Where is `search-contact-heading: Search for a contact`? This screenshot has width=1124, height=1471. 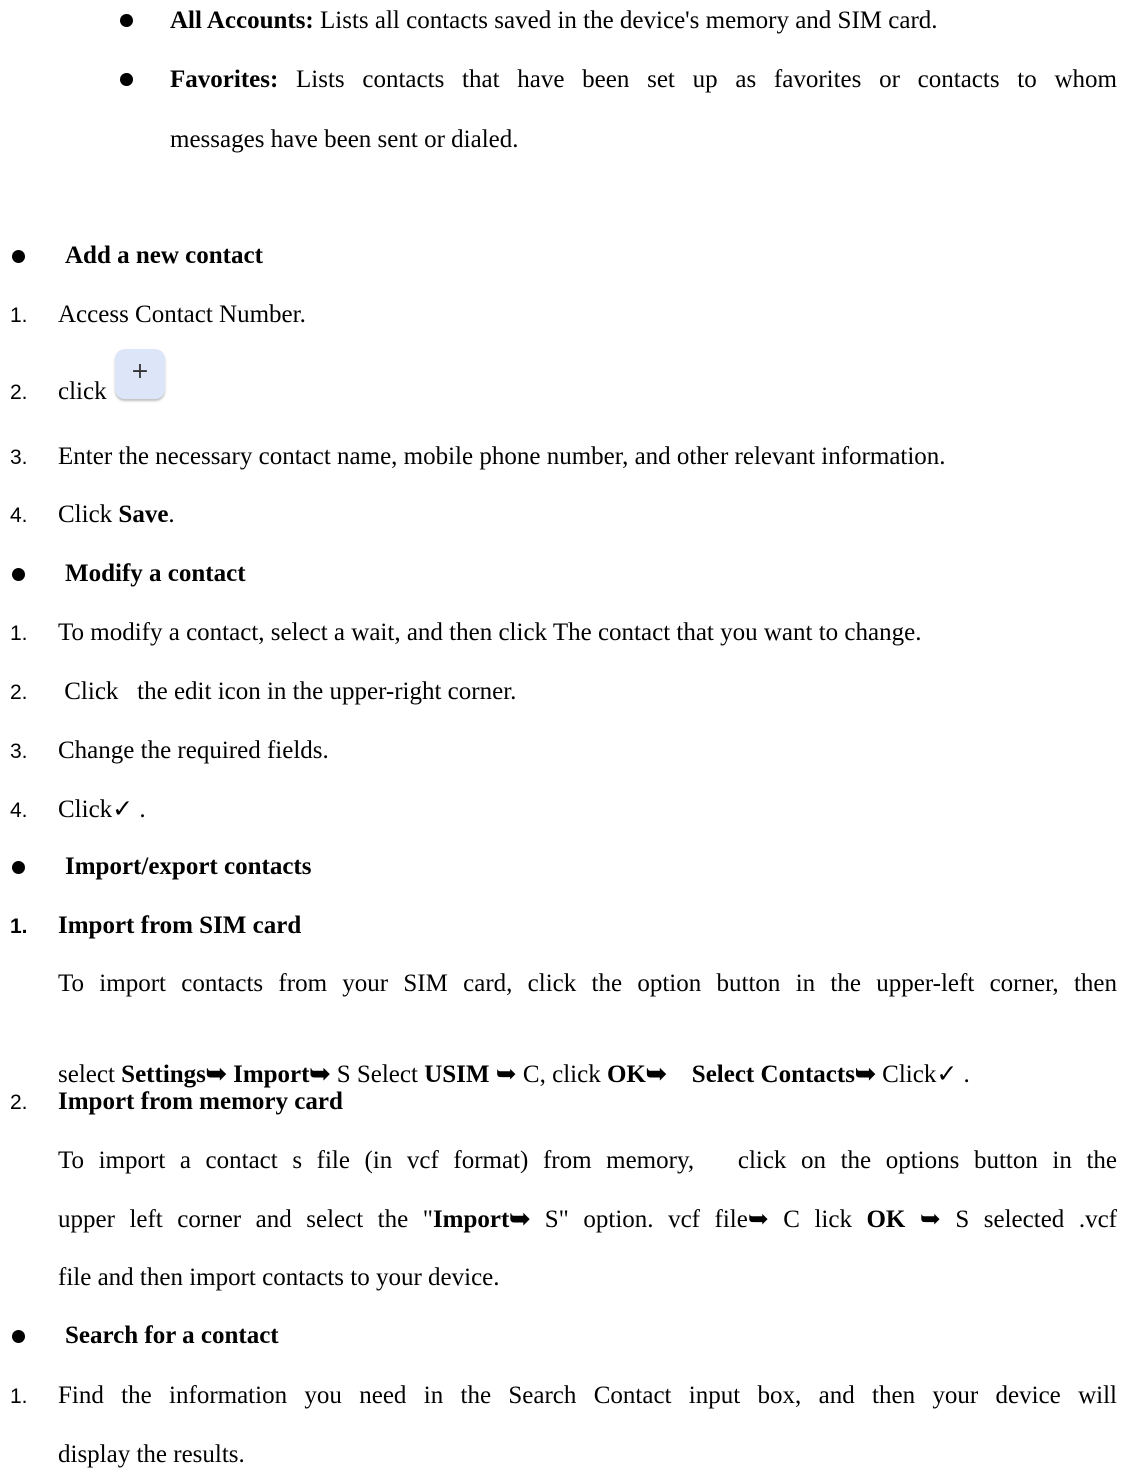
search-contact-heading: Search for a contact is located at coordinates (172, 1335).